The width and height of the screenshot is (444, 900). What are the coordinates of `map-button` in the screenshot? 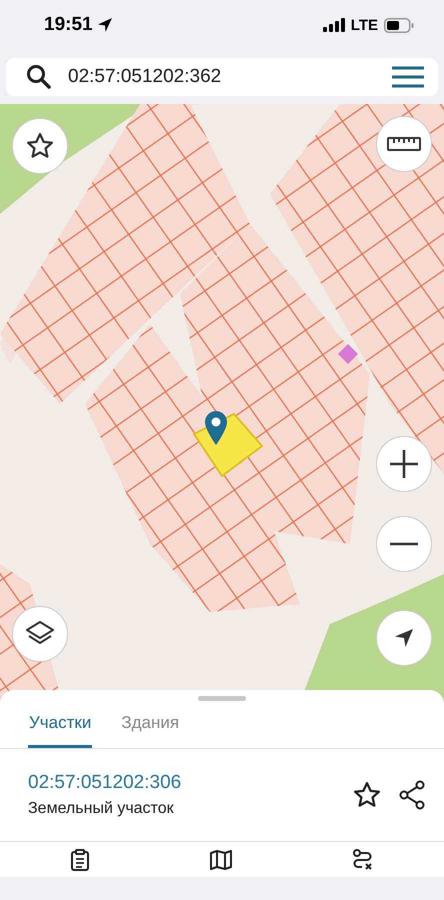 It's located at (221, 860).